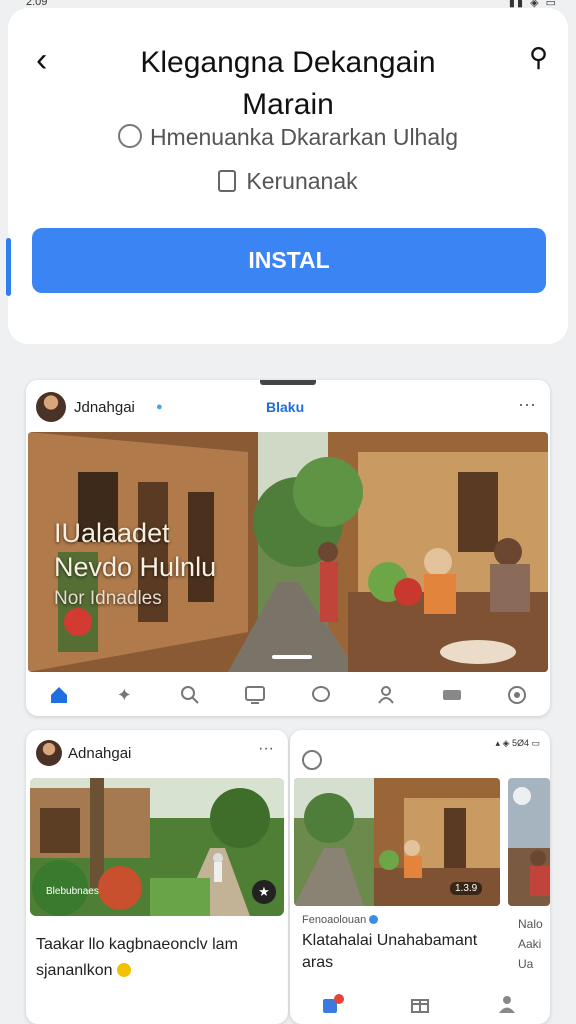  I want to click on gift-icon, so click(420, 1004).